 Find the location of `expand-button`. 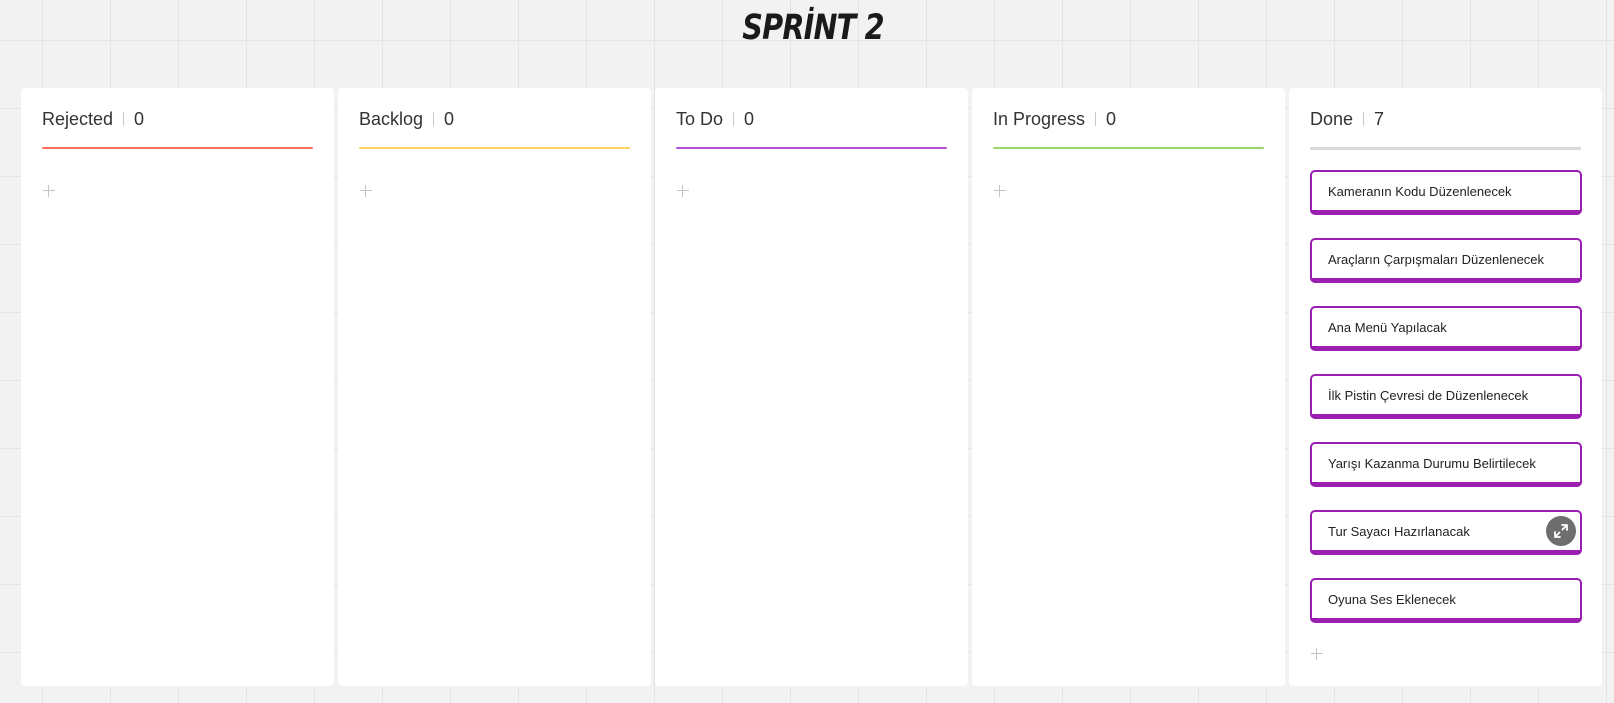

expand-button is located at coordinates (1561, 531).